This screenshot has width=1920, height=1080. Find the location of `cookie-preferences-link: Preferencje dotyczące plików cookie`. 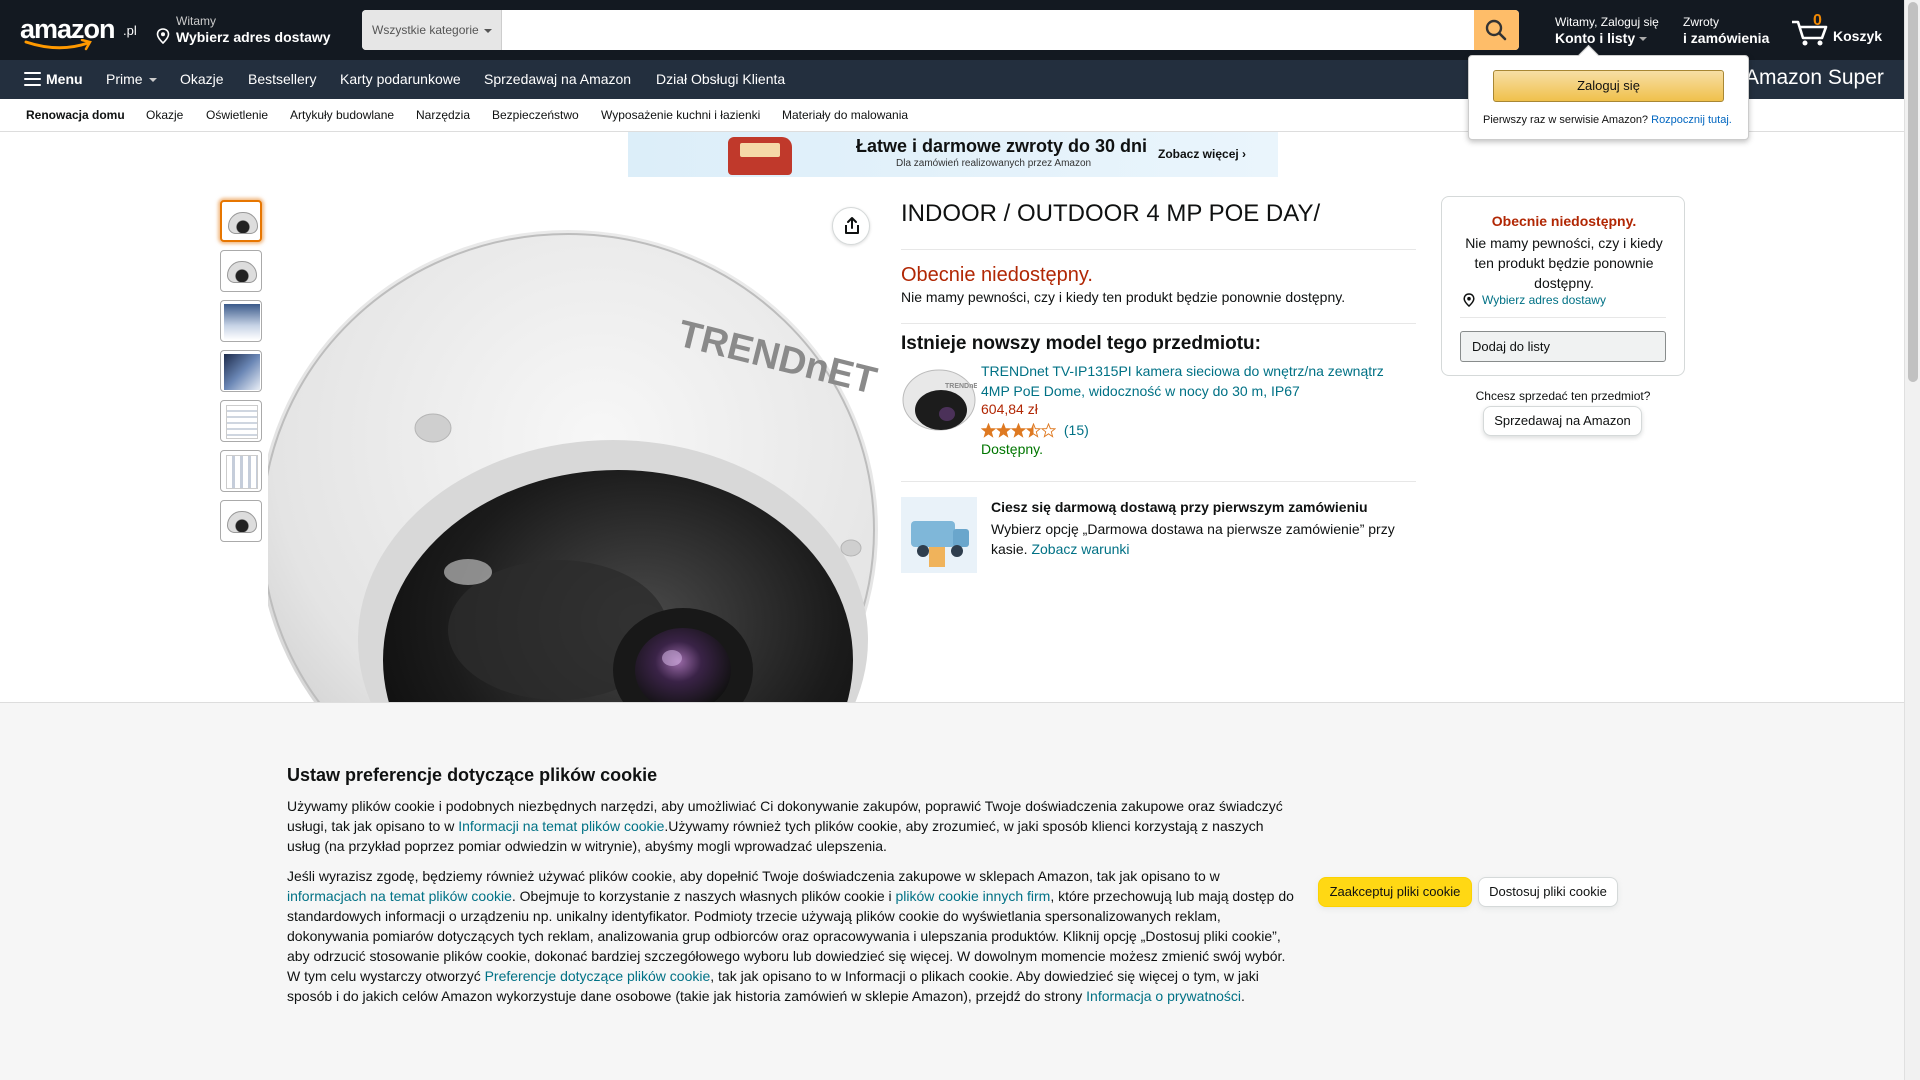

cookie-preferences-link: Preferencje dotyczące plików cookie is located at coordinates (598, 976).